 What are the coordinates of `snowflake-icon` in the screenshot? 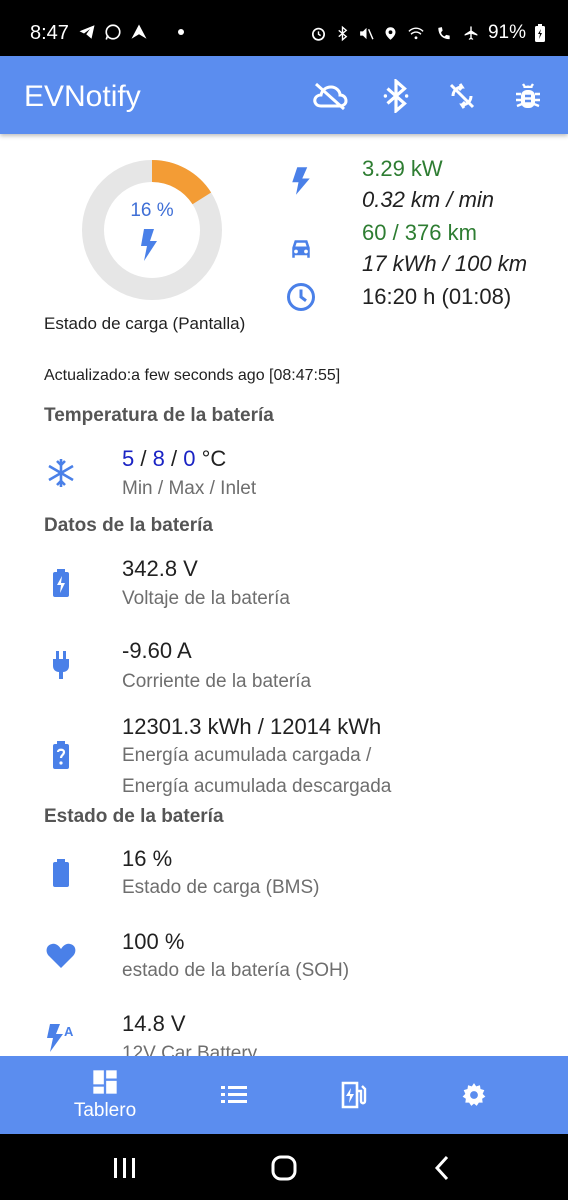 It's located at (61, 473).